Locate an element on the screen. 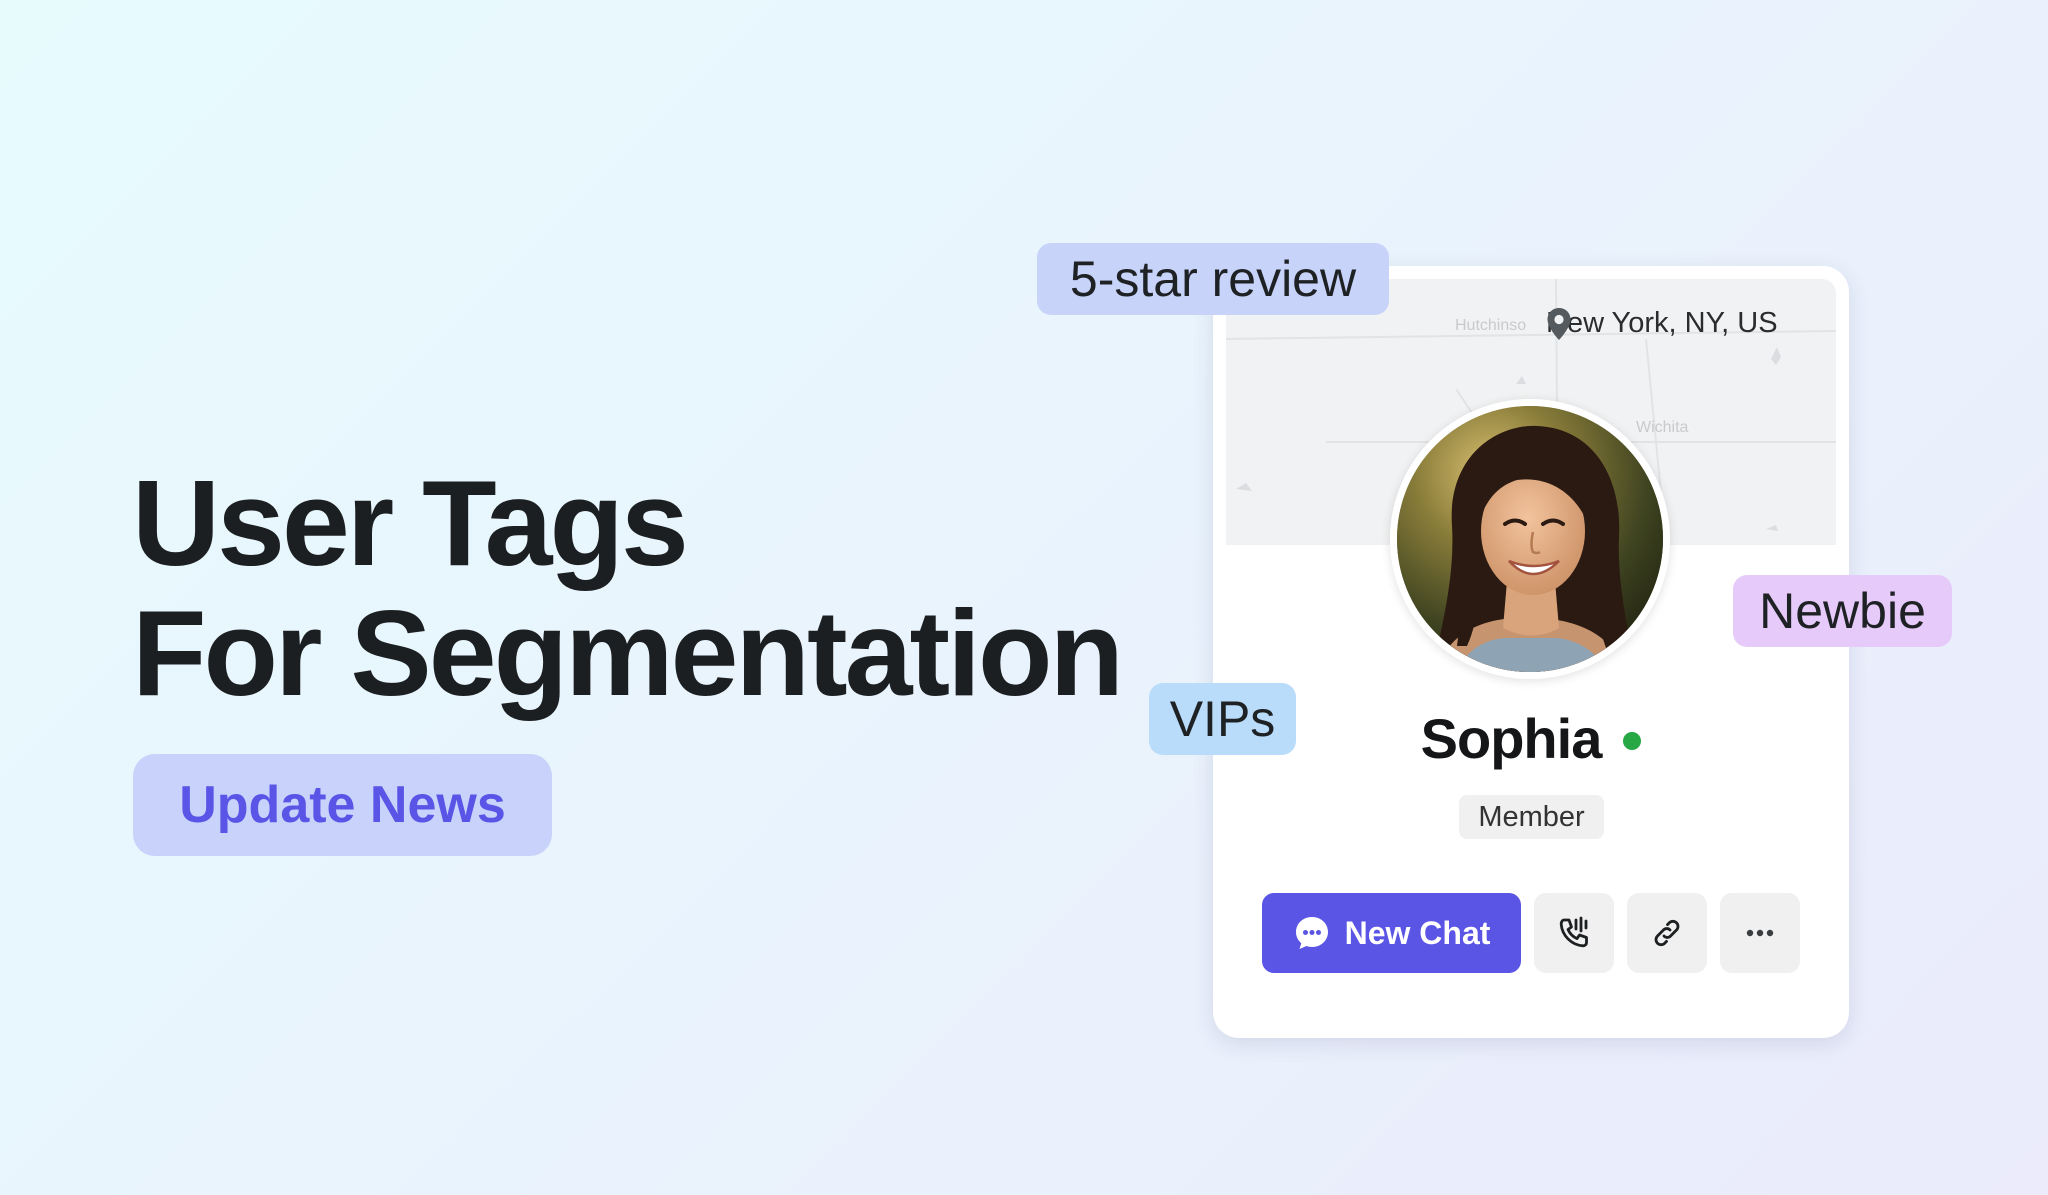  map-label-wichita: Wichita is located at coordinates (1662, 427).